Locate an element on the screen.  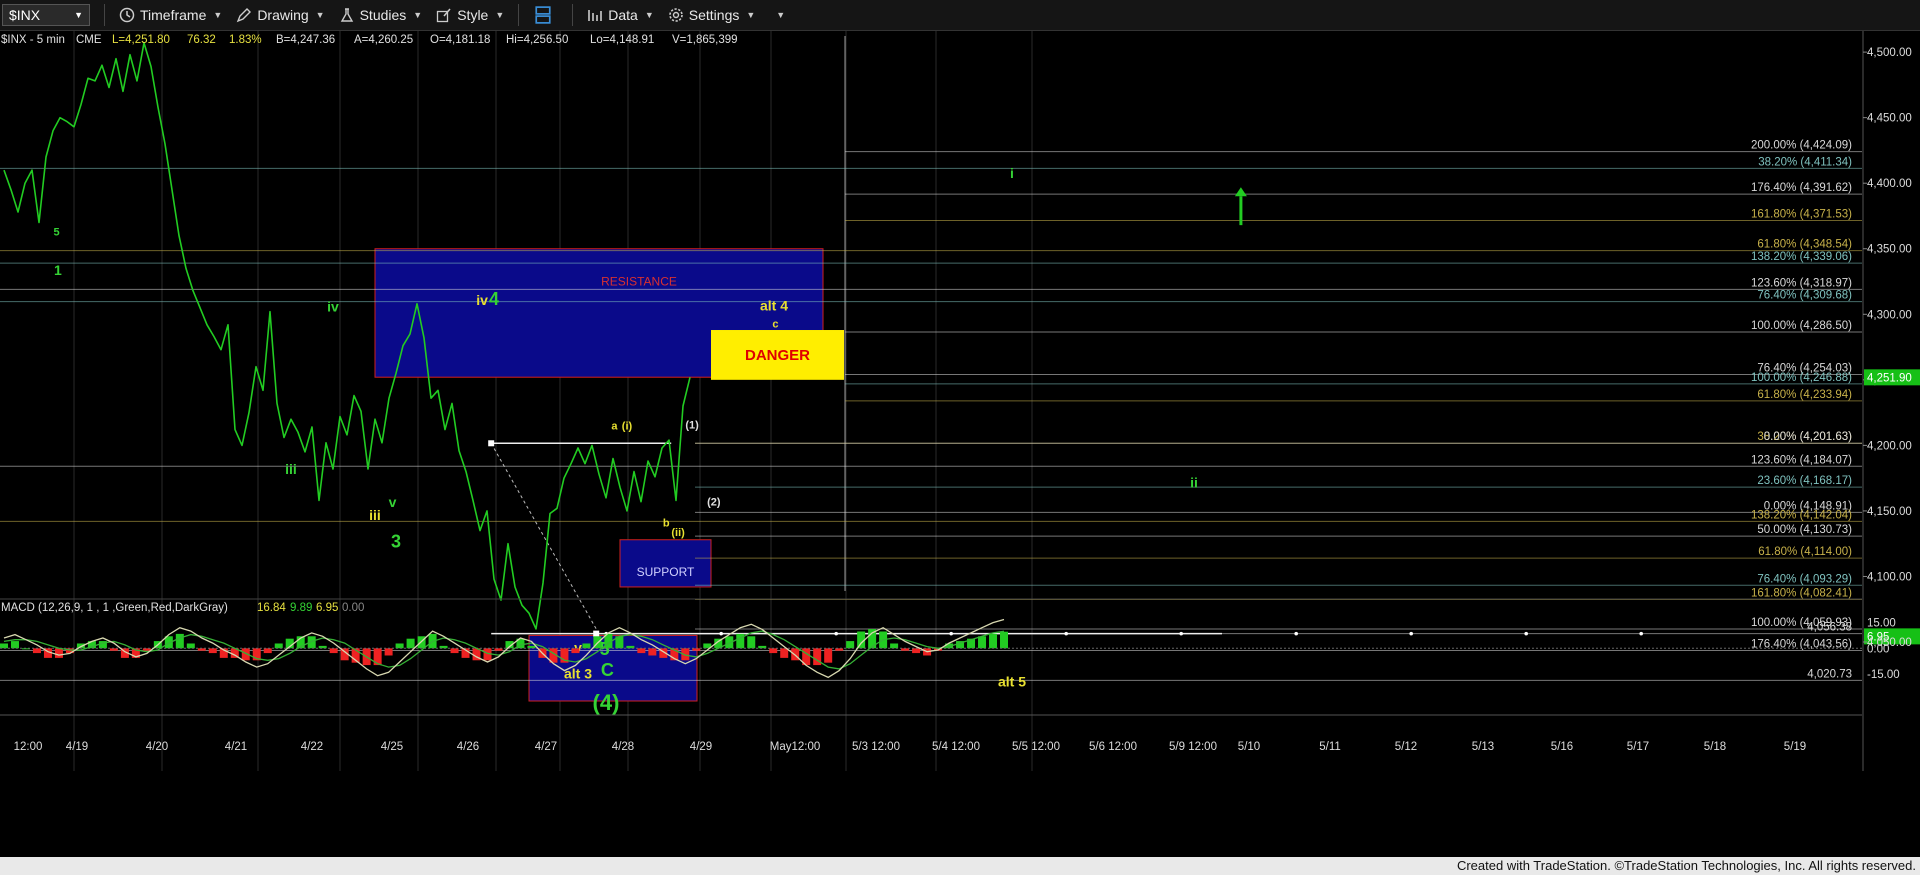
fib-level-label: 161.80% (4,082.41) is located at coordinates (1801, 594).